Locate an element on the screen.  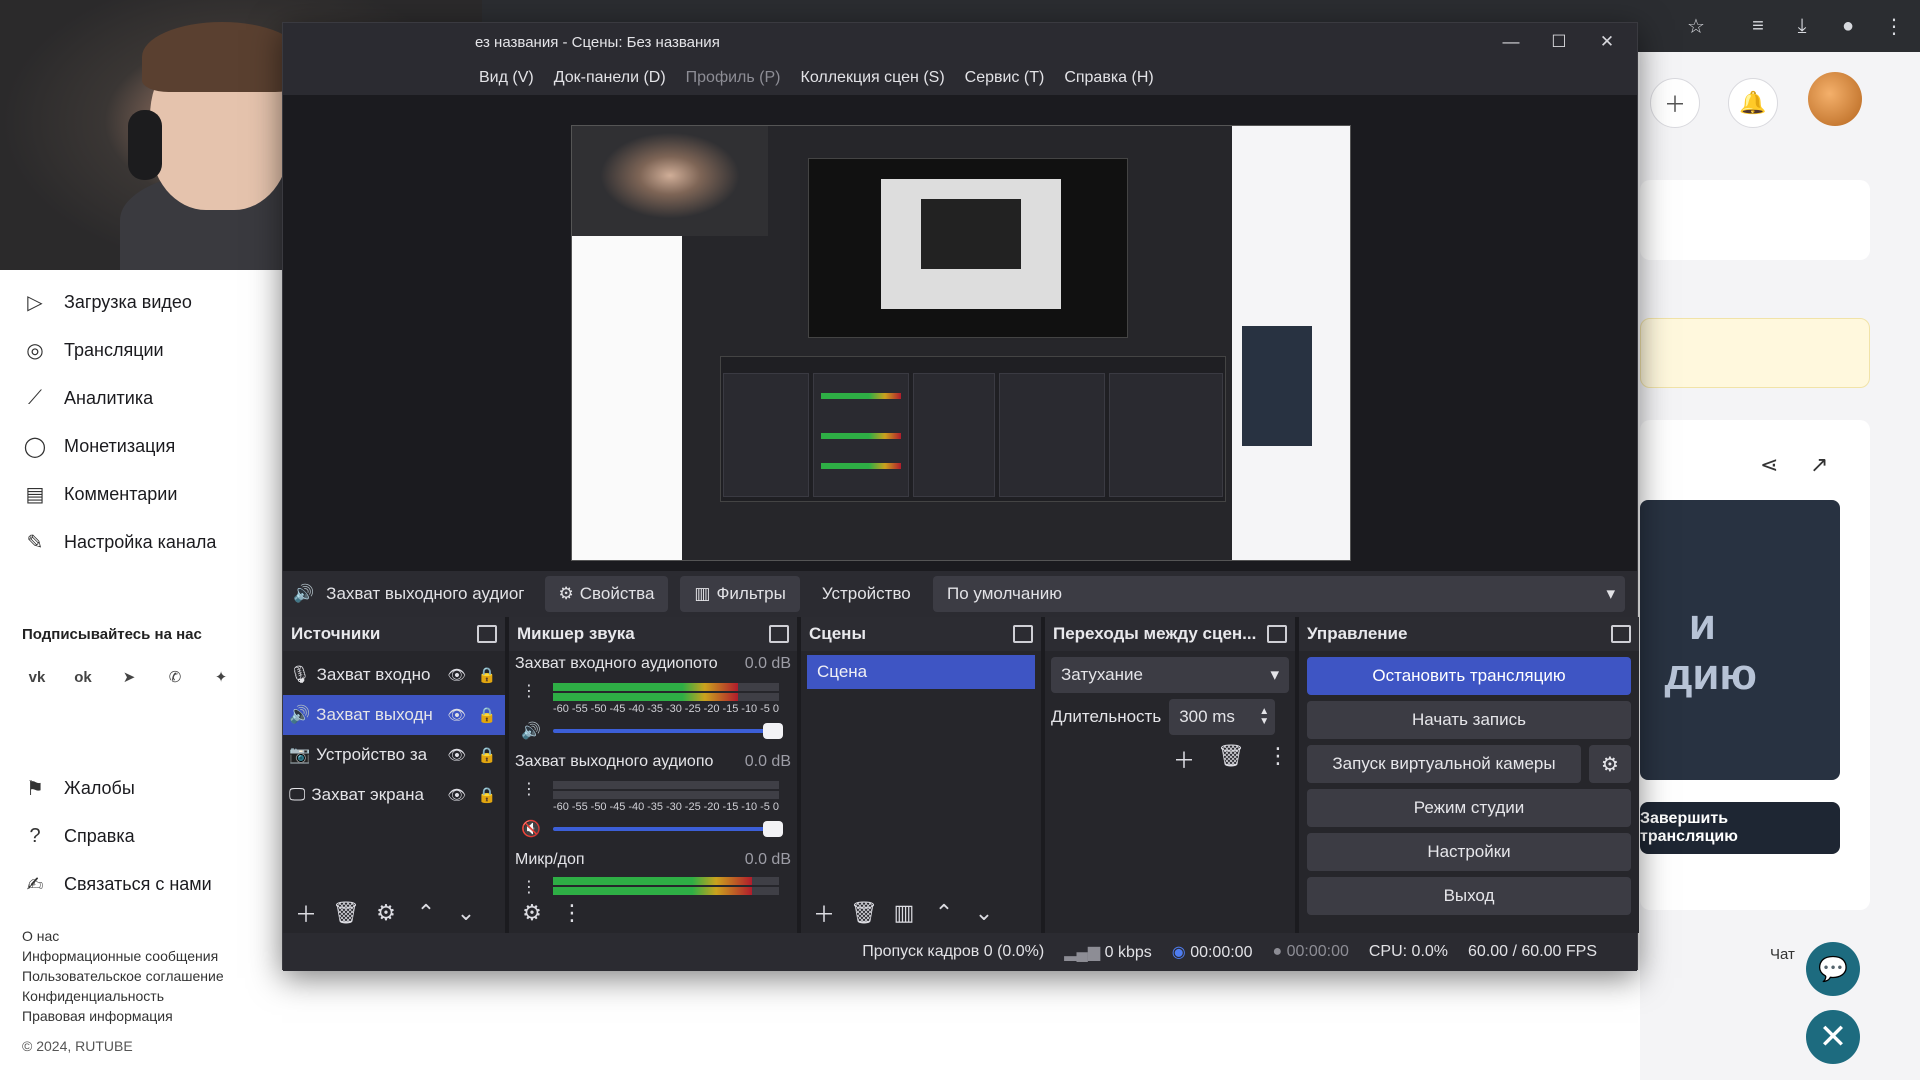
menu-tools: Сервис (T) is located at coordinates (1005, 78).